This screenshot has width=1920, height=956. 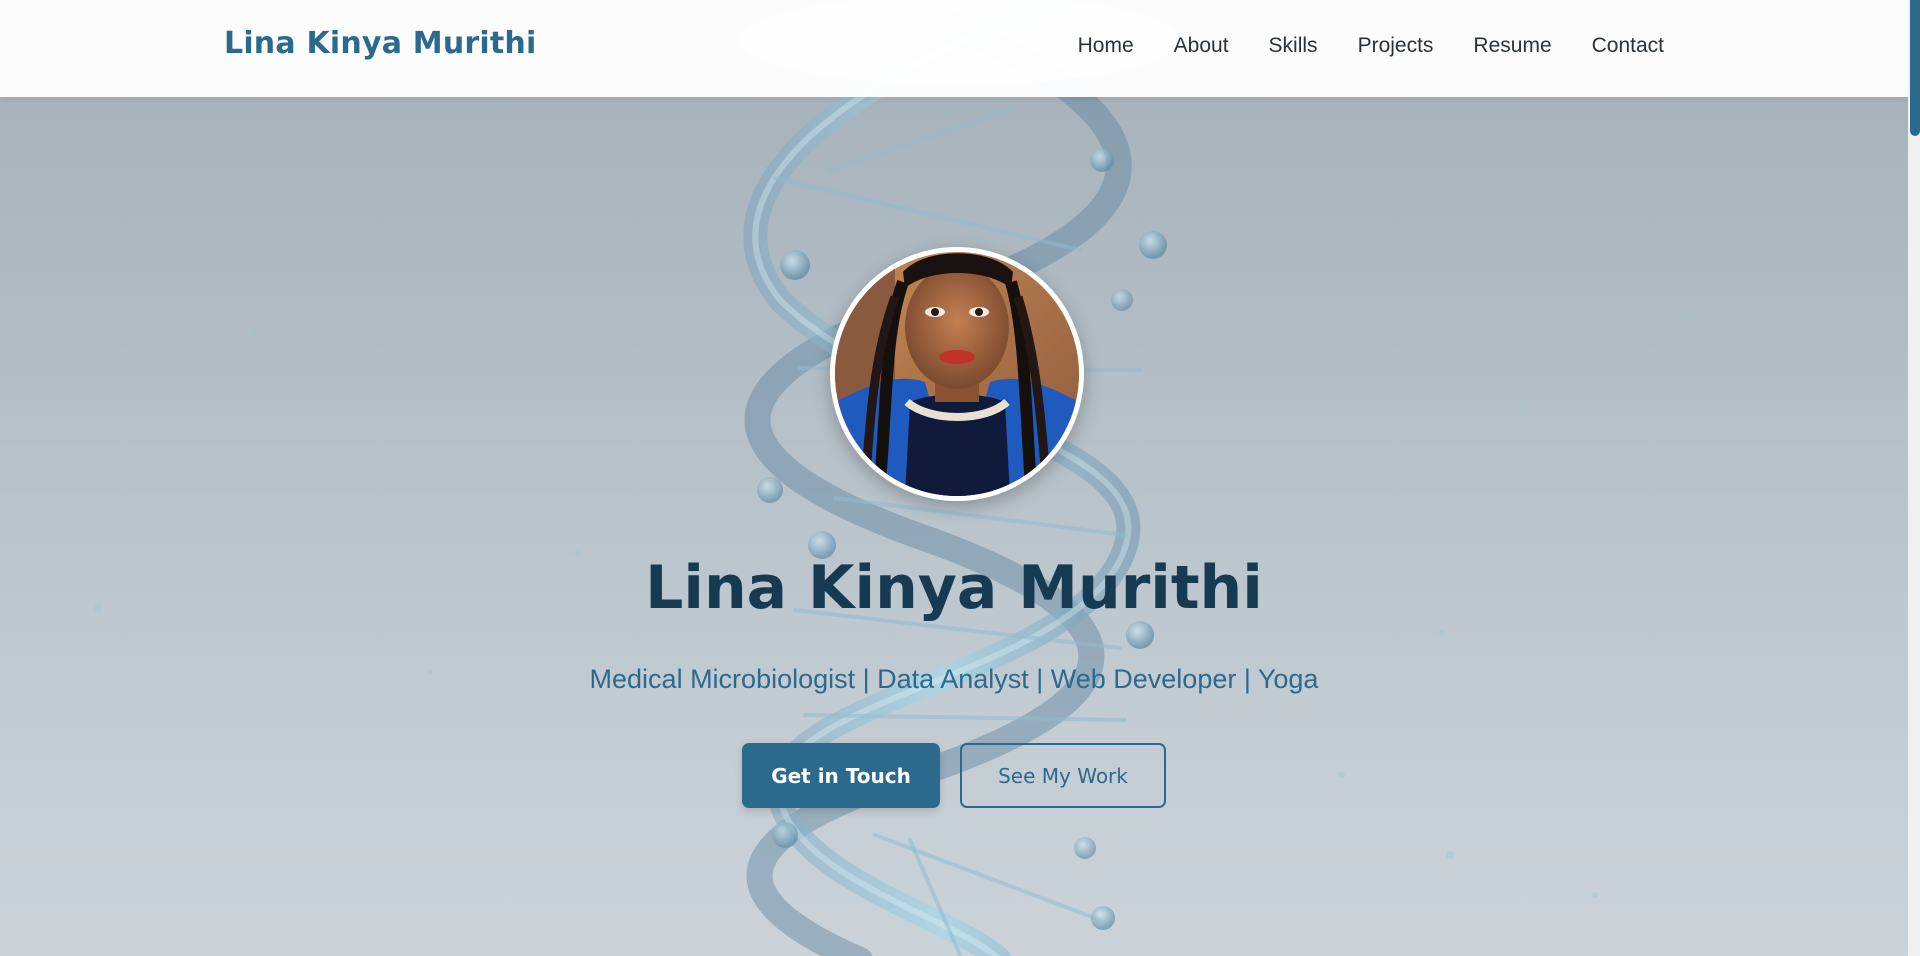 I want to click on get-in-touch-button: Get in Touch, so click(x=841, y=775).